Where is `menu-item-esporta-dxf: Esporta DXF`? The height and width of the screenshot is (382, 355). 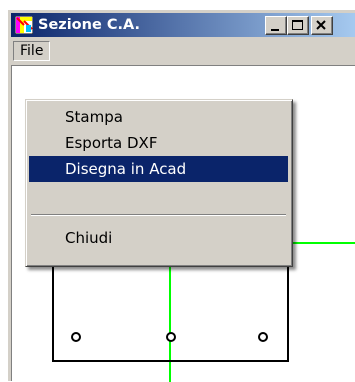
menu-item-esporta-dxf: Esporta DXF is located at coordinates (158, 143).